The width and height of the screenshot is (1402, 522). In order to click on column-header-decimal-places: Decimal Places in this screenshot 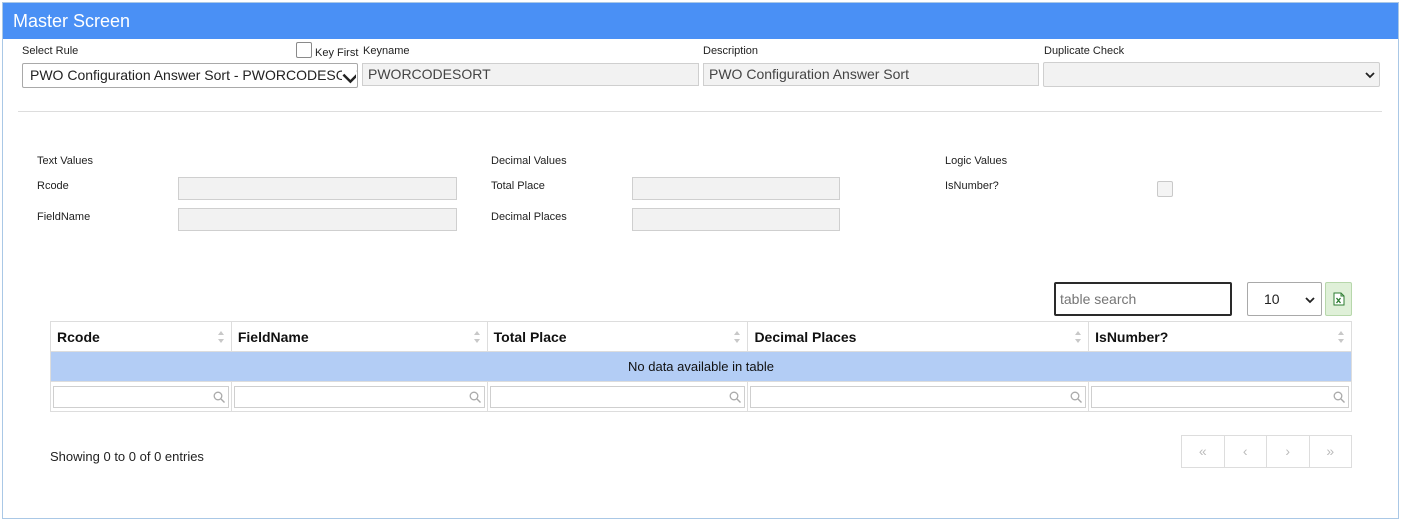, I will do `click(918, 336)`.